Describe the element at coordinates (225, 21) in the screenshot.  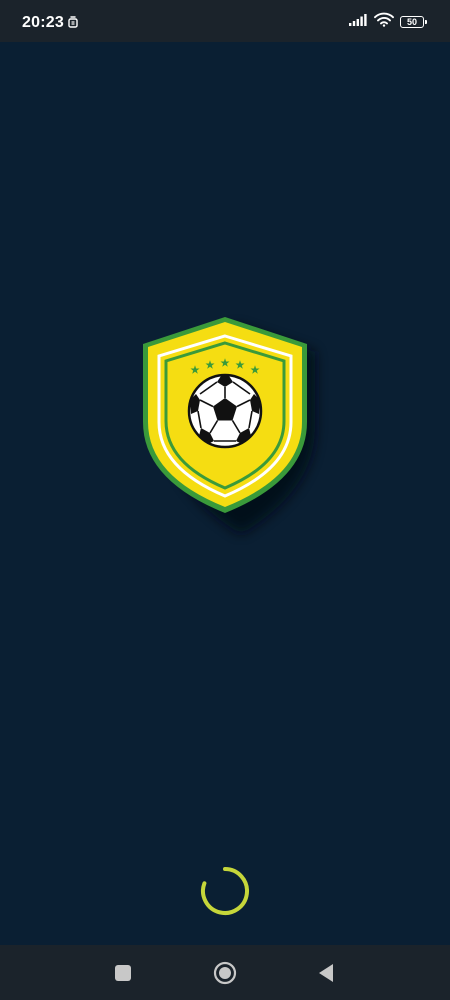
I see `status-bar: 20:23 50` at that location.